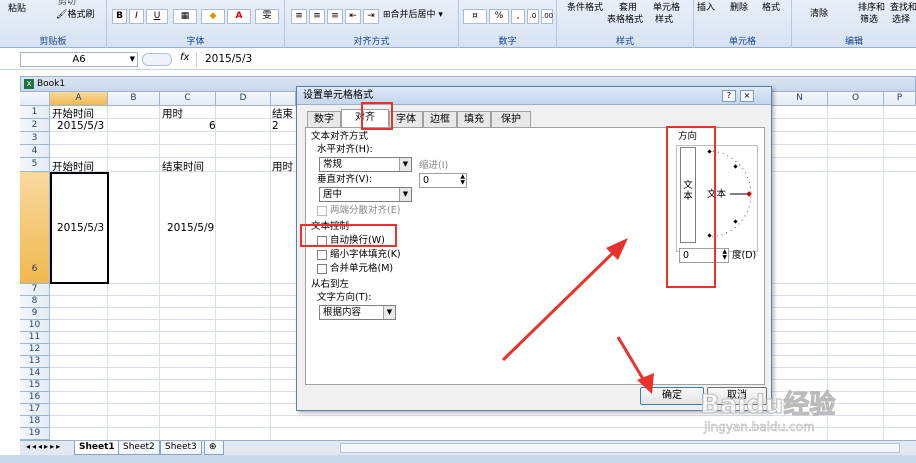 The image size is (916, 463). Describe the element at coordinates (767, 405) in the screenshot. I see `watermark-brand: Baidu经验` at that location.